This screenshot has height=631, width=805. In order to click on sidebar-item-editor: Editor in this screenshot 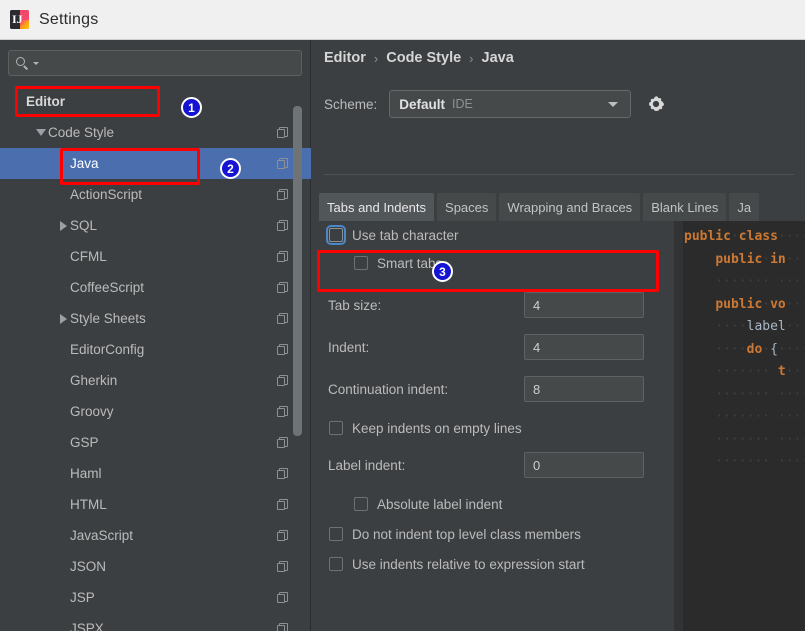, I will do `click(155, 101)`.